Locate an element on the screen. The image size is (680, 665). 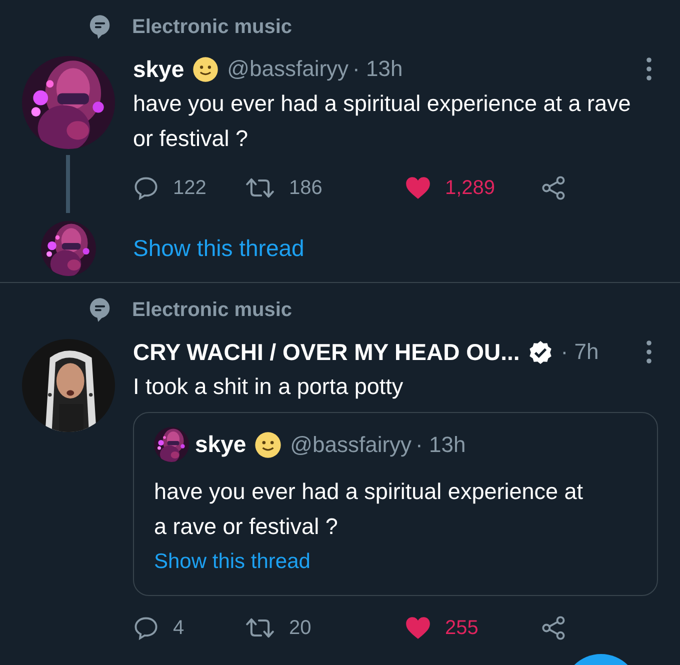
retweet-count: 20 is located at coordinates (300, 628).